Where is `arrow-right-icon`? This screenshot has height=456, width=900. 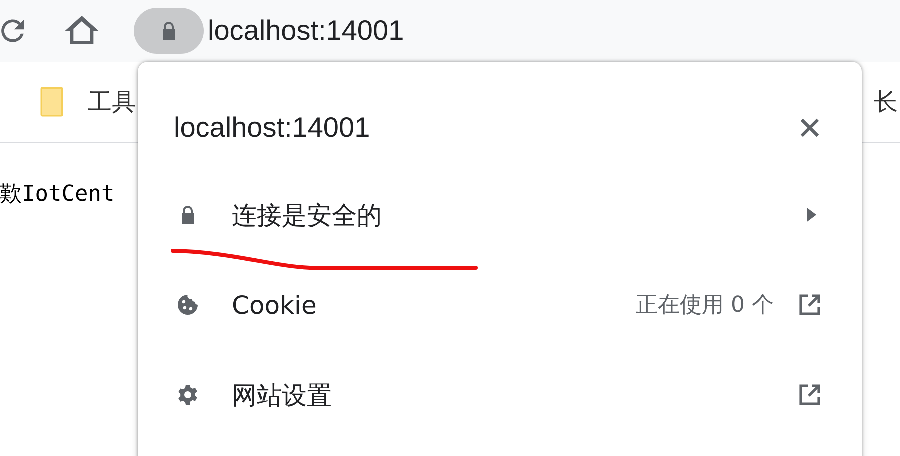
arrow-right-icon is located at coordinates (812, 215).